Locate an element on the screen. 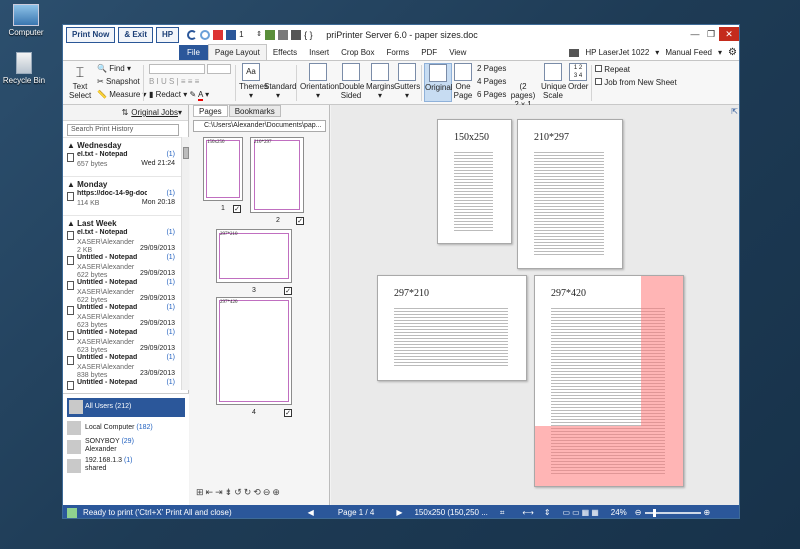 This screenshot has width=800, height=549. book-icon is located at coordinates (270, 35).